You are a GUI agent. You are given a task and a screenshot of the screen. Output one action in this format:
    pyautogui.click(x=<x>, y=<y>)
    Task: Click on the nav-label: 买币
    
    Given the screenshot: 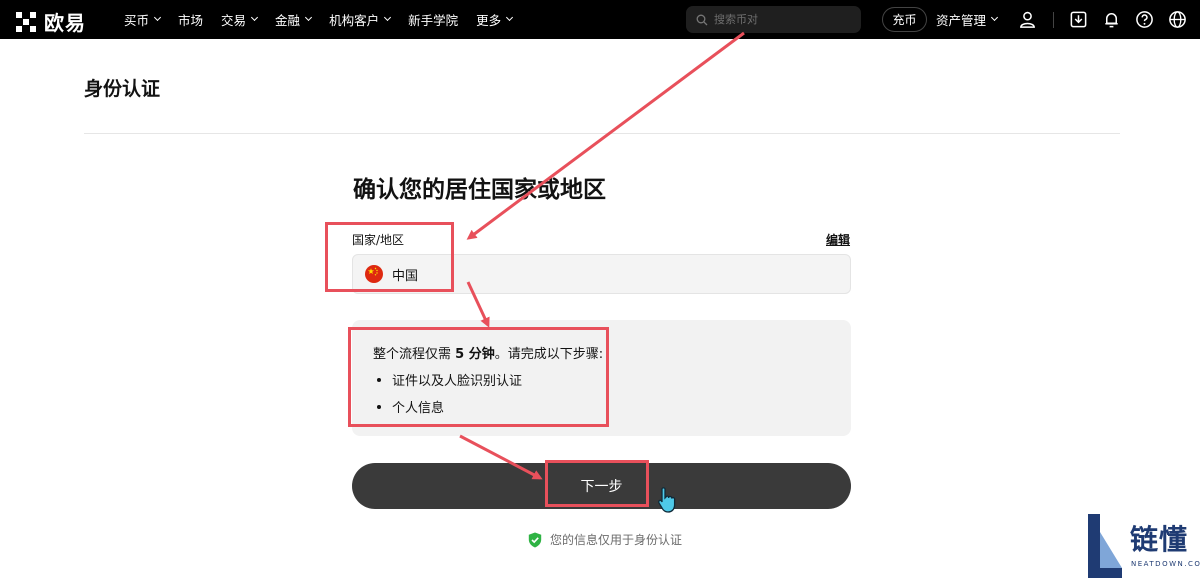 What is the action you would take?
    pyautogui.click(x=137, y=20)
    